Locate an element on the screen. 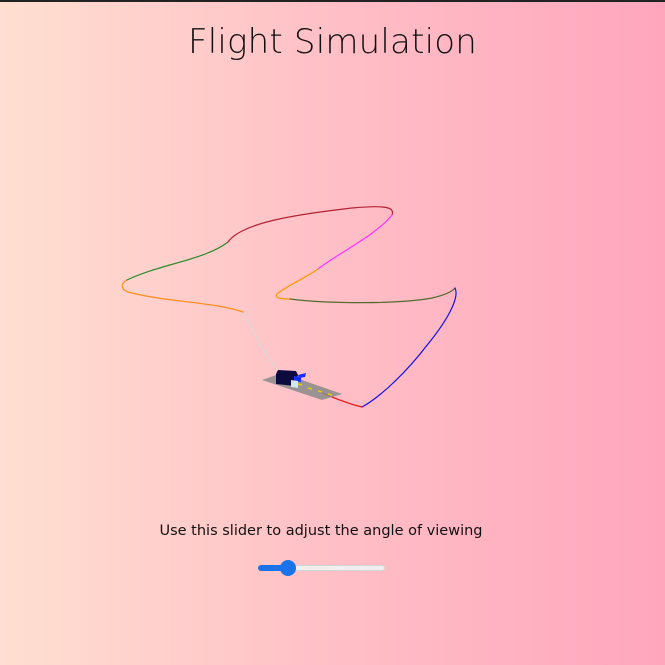 This screenshot has height=665, width=665. viewing-angle-slider is located at coordinates (321, 568).